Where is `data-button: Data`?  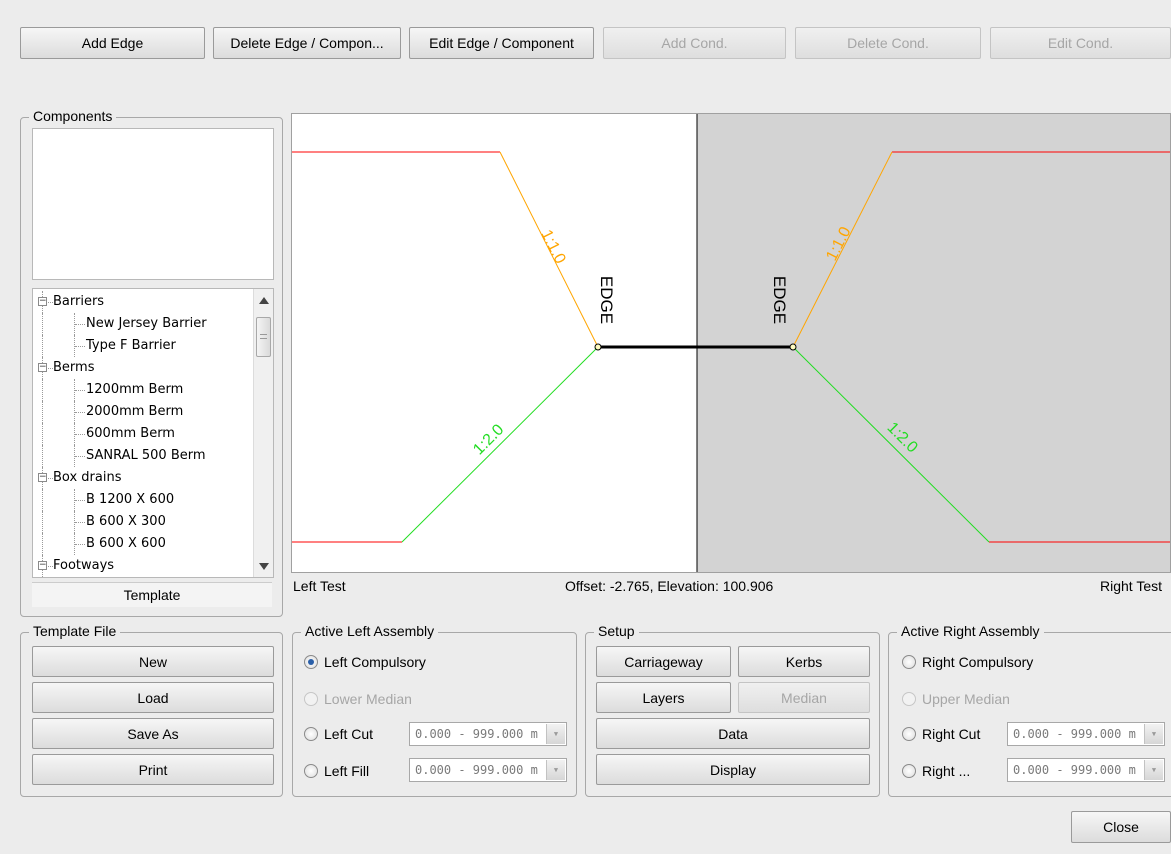 data-button: Data is located at coordinates (733, 733).